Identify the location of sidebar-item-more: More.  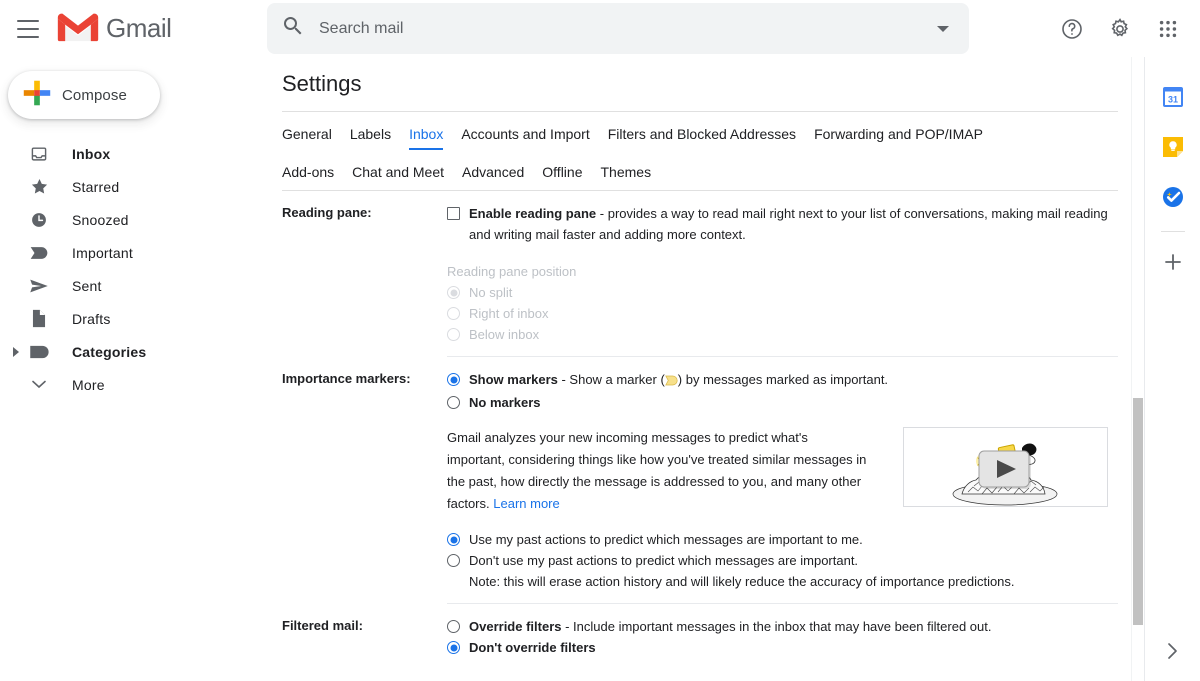
(130, 384).